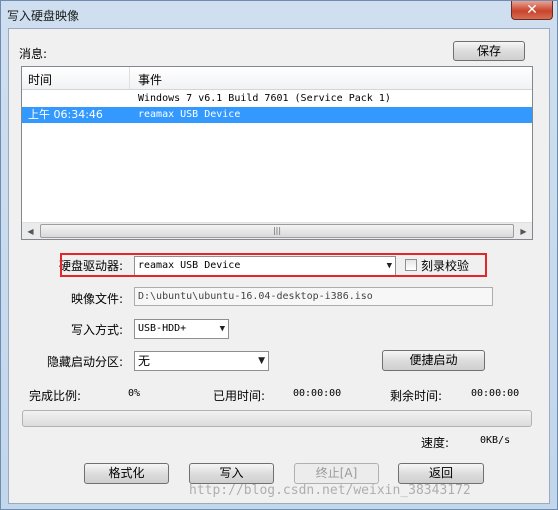 This screenshot has width=558, height=510. What do you see at coordinates (30, 231) in the screenshot?
I see `scroll-left-icon: ◀` at bounding box center [30, 231].